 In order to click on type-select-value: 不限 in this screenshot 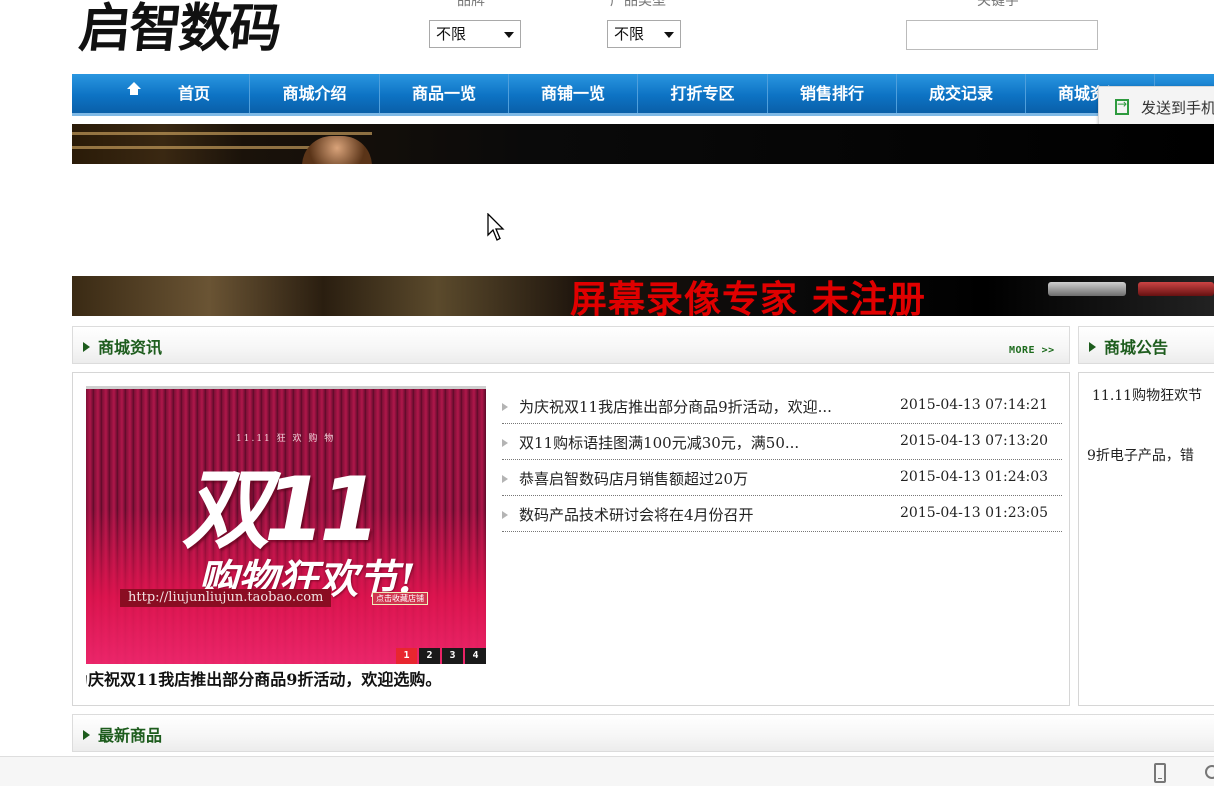, I will do `click(629, 34)`.